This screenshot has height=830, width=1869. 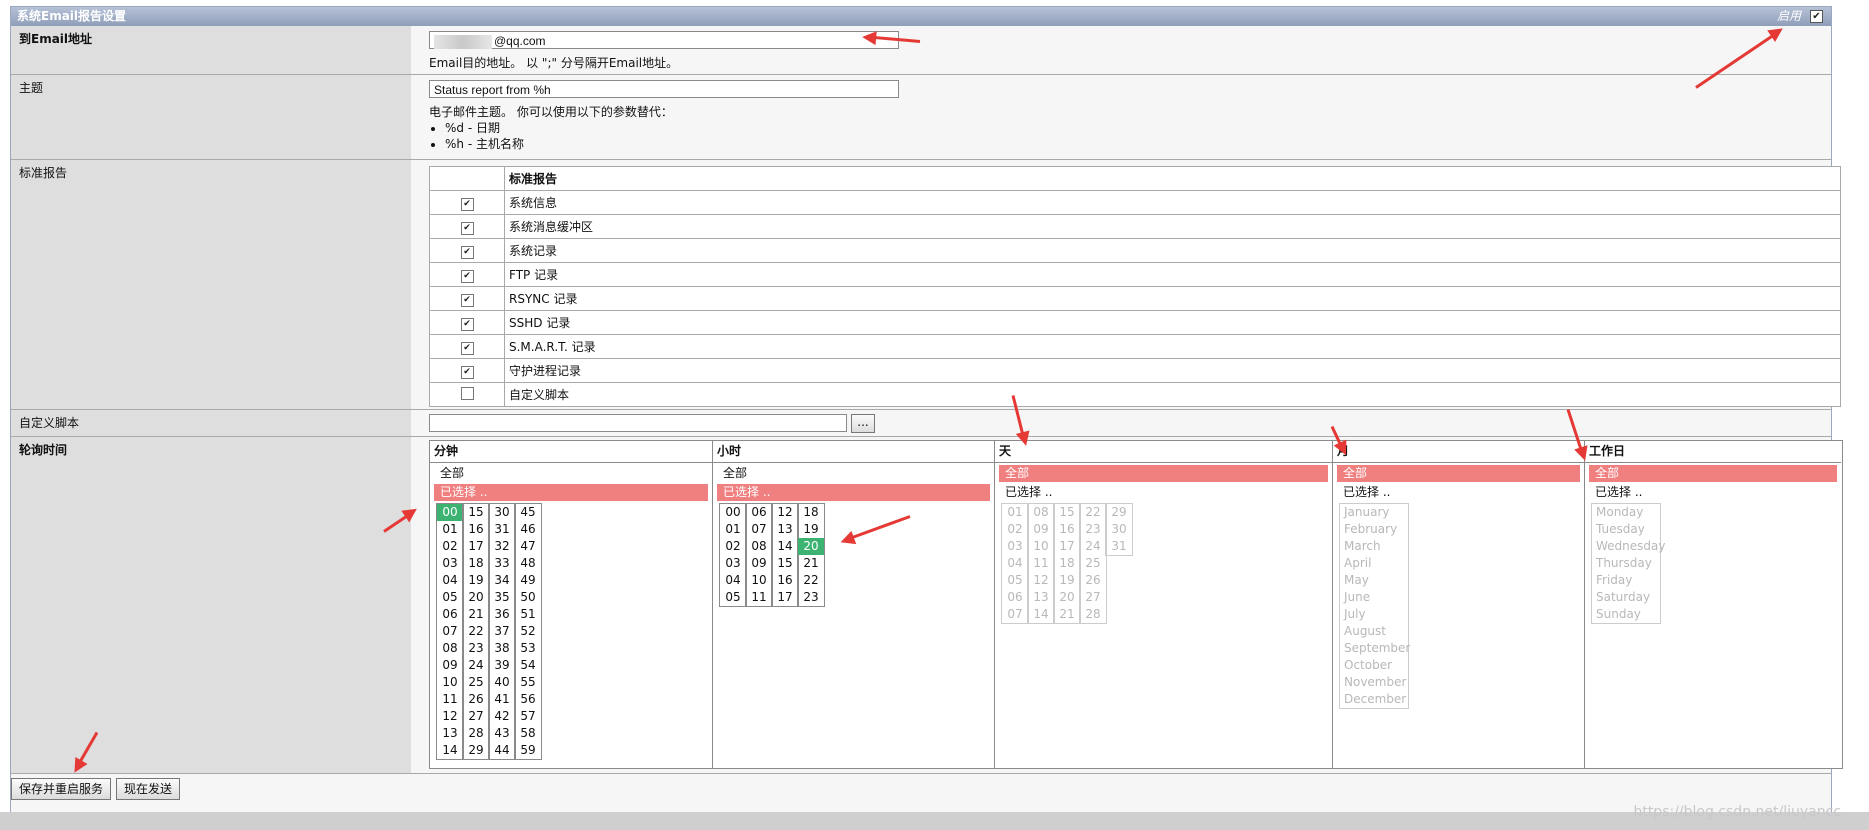 I want to click on minutes-option: 56, so click(x=528, y=699).